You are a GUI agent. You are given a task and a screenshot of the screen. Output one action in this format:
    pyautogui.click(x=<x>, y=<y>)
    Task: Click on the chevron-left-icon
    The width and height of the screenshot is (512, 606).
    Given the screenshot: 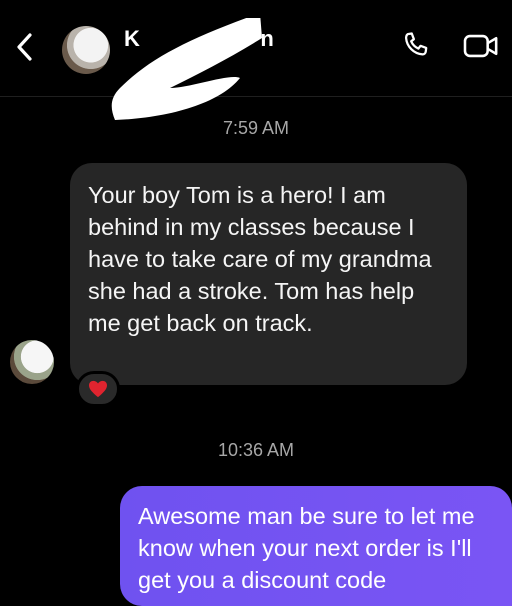 What is the action you would take?
    pyautogui.click(x=24, y=47)
    